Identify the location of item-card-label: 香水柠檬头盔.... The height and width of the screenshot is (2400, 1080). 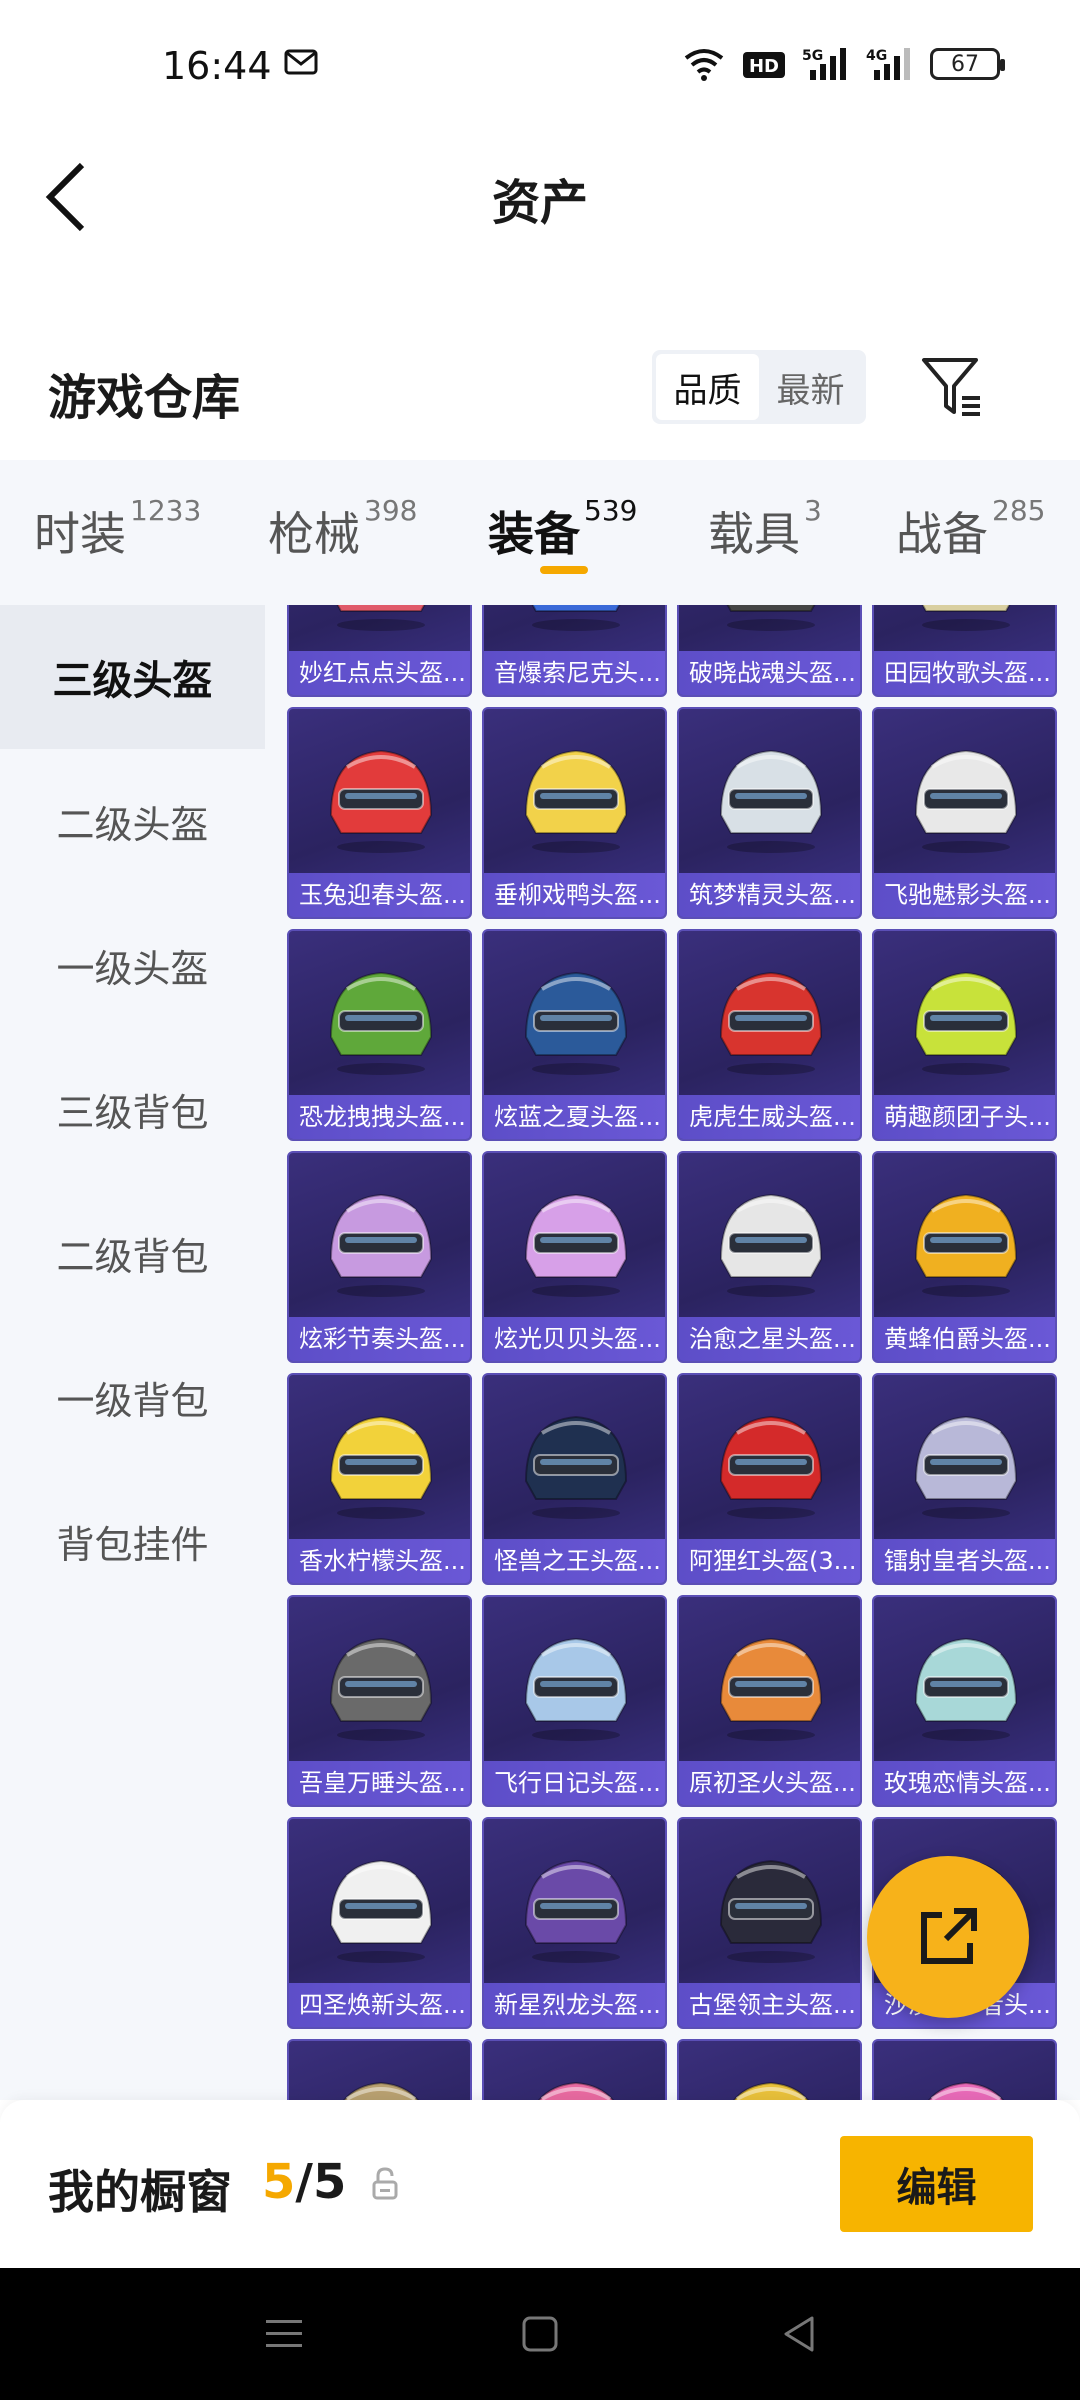
(379, 1561).